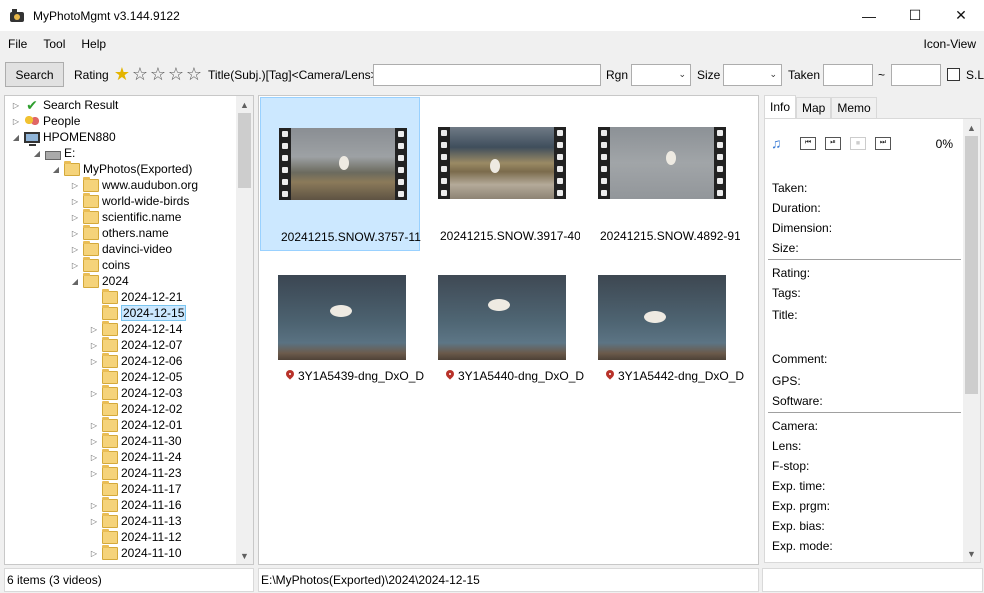 The height and width of the screenshot is (593, 984). I want to click on tree-item: ▷ davinci-video, so click(121, 248).